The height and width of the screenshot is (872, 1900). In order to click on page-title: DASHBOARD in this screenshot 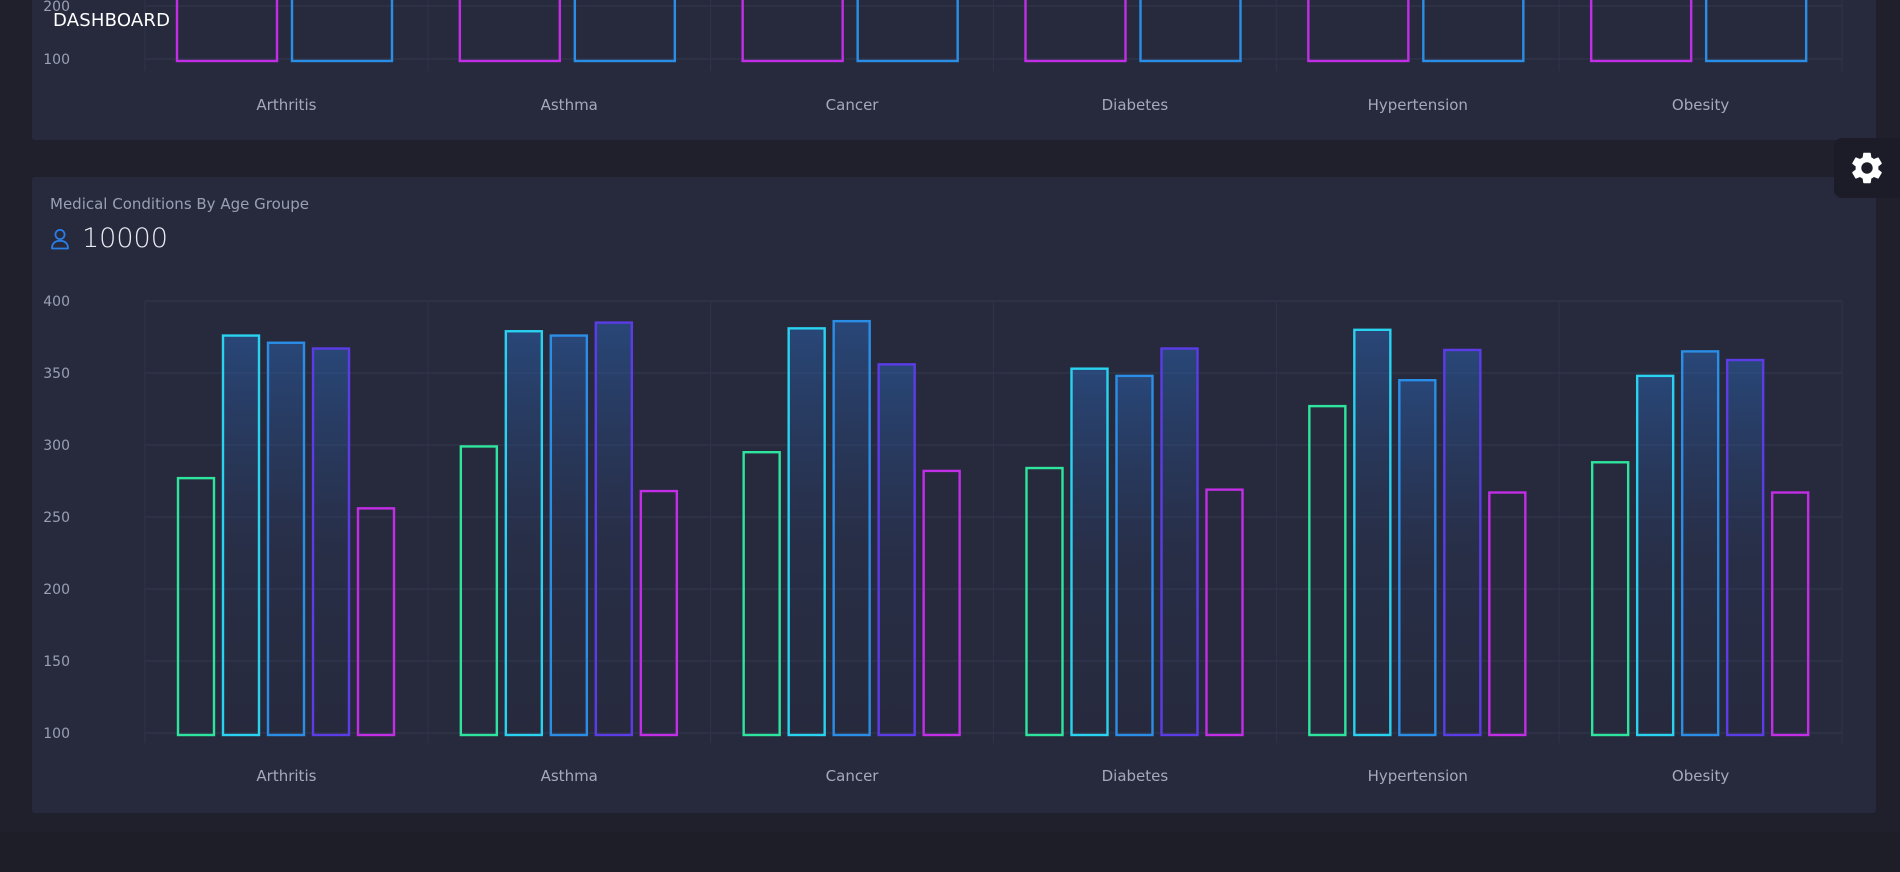, I will do `click(112, 20)`.